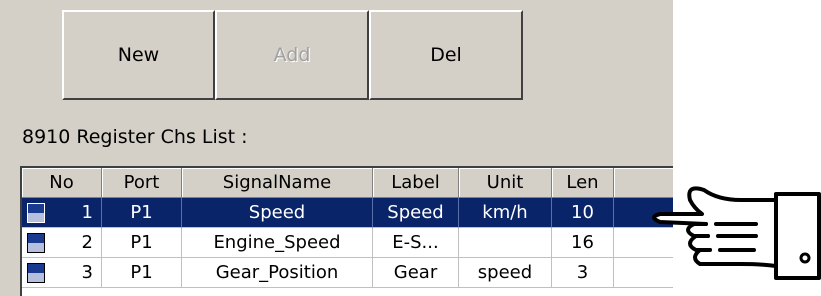 This screenshot has height=296, width=821. I want to click on cell-signal: Engine_Speed, so click(277, 243).